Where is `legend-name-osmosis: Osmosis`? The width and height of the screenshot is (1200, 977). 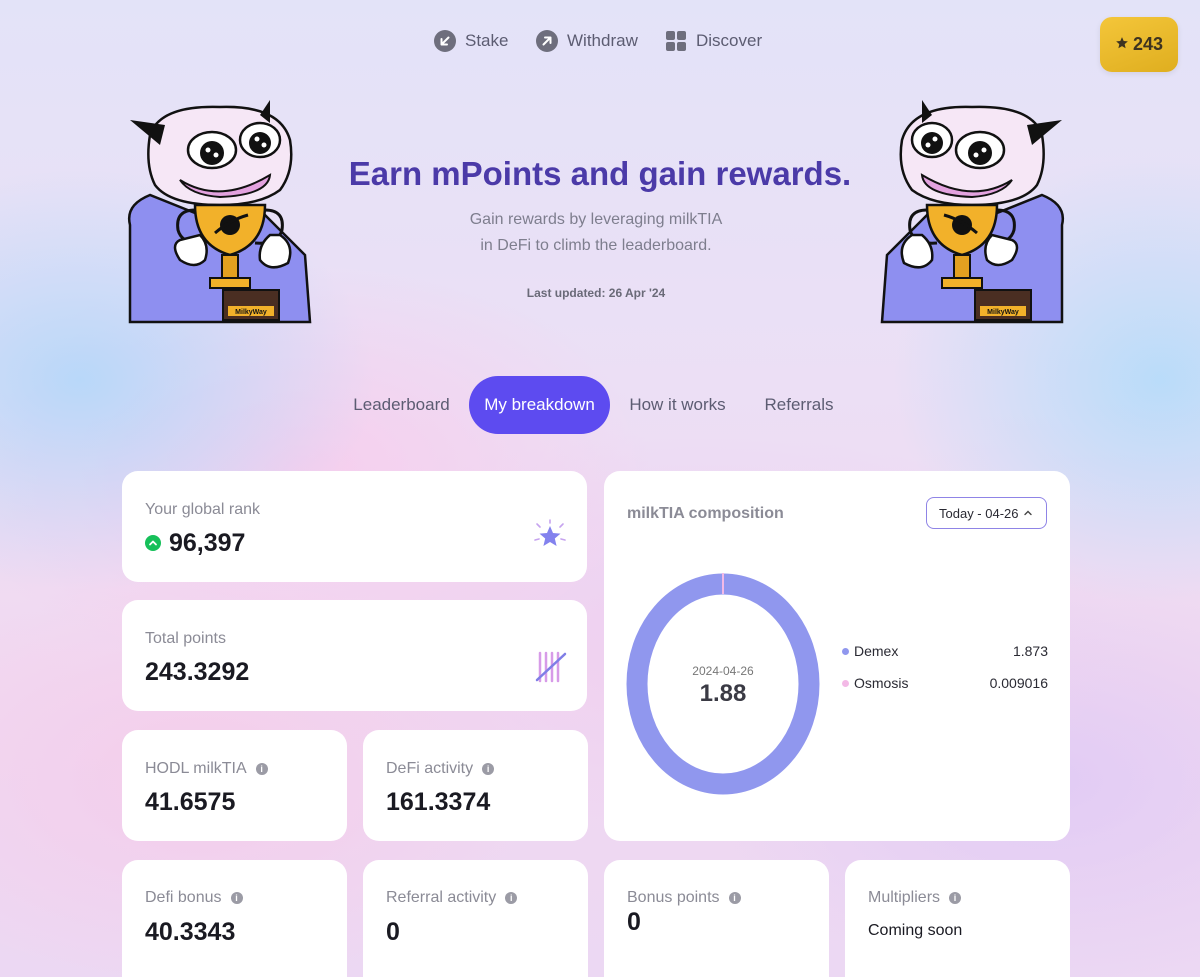 legend-name-osmosis: Osmosis is located at coordinates (881, 683).